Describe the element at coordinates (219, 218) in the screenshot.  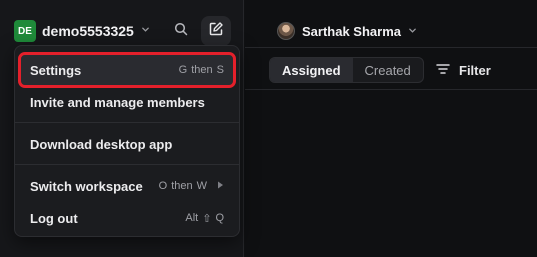
I see `shortcut-key: Q` at that location.